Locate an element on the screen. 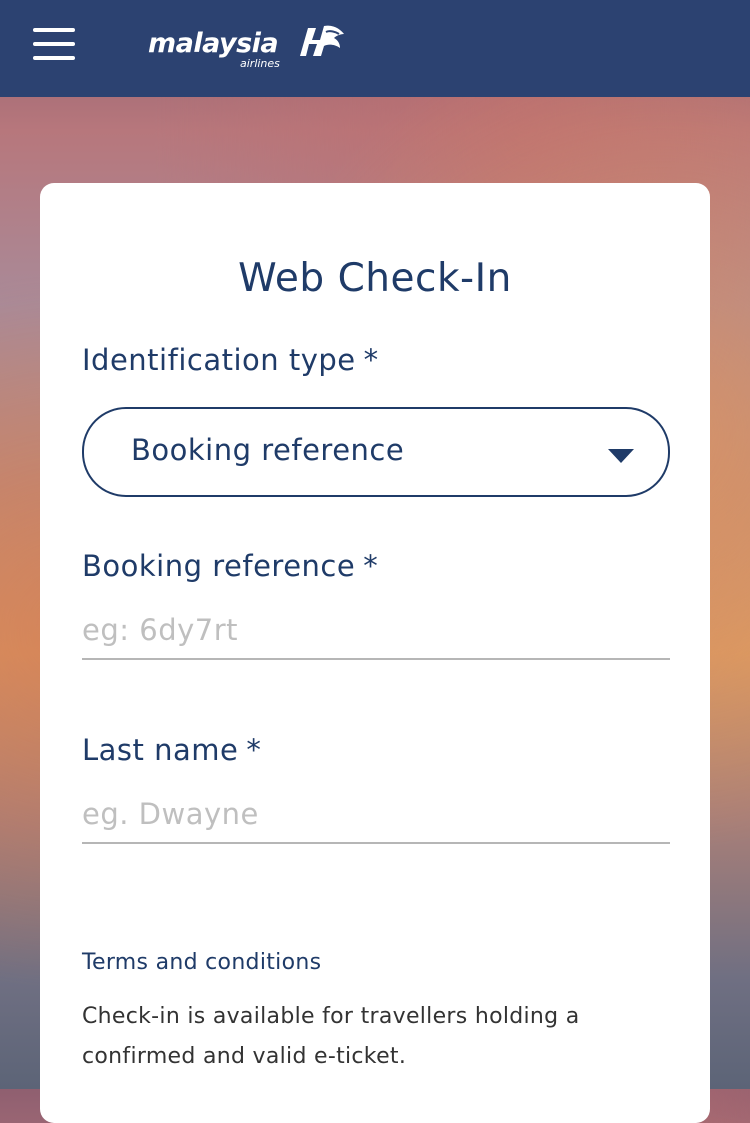 The image size is (750, 1123). last-name-label-text: Last name is located at coordinates (160, 750).